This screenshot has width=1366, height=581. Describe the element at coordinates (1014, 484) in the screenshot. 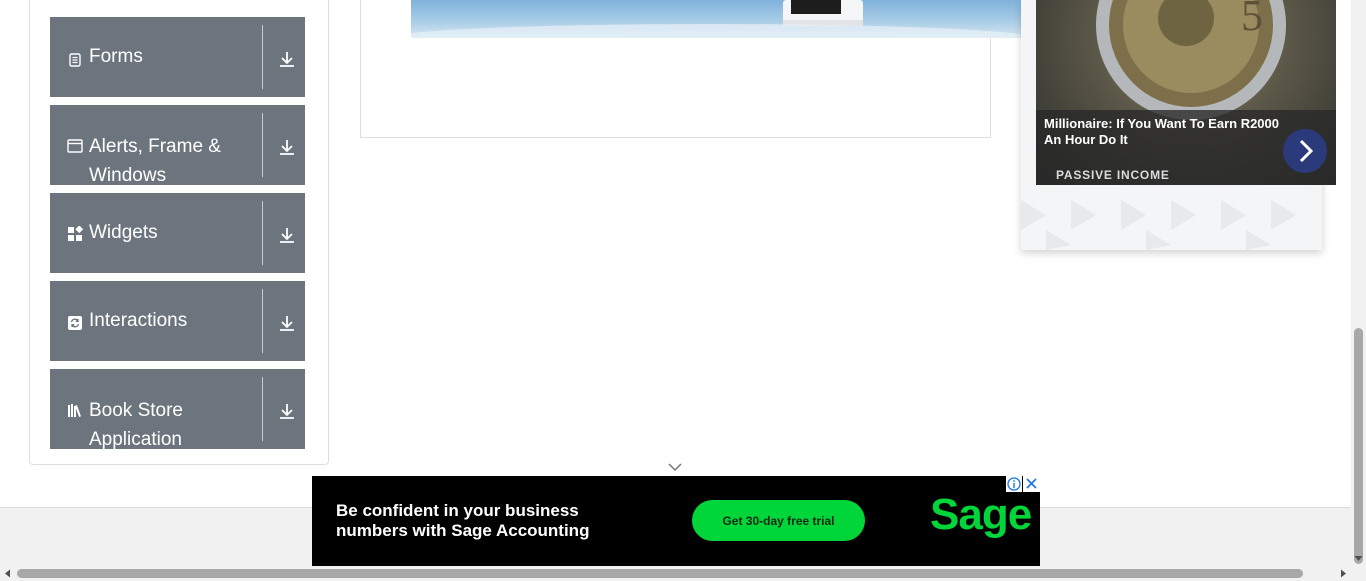

I see `adchoices-icon` at that location.